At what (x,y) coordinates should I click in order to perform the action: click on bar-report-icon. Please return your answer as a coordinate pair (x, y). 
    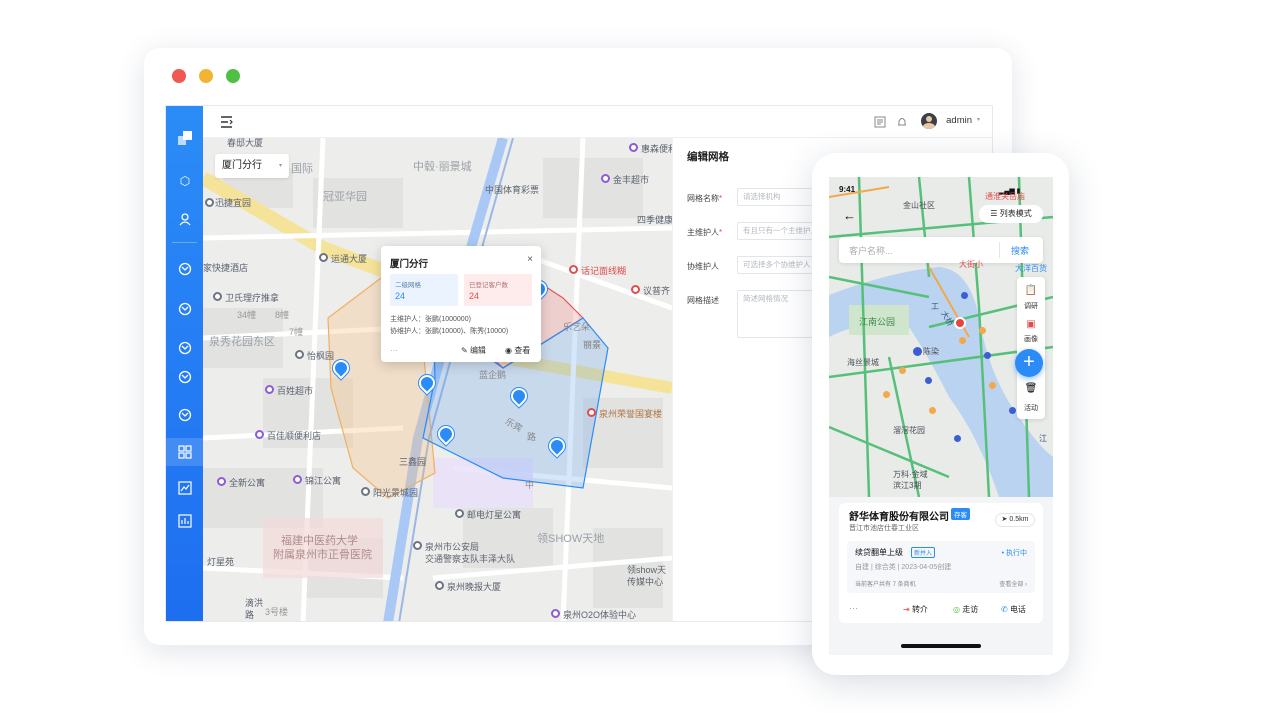
    Looking at the image, I should click on (185, 521).